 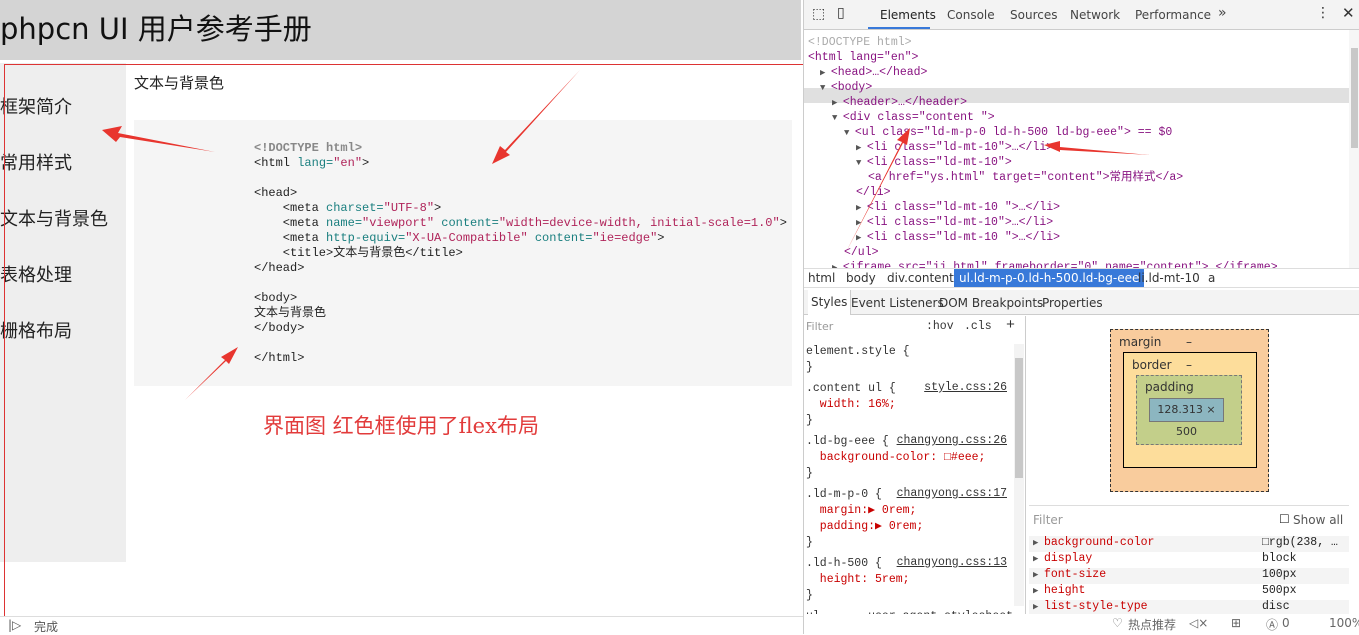 I want to click on inspect-icon: ⬚, so click(x=818, y=14).